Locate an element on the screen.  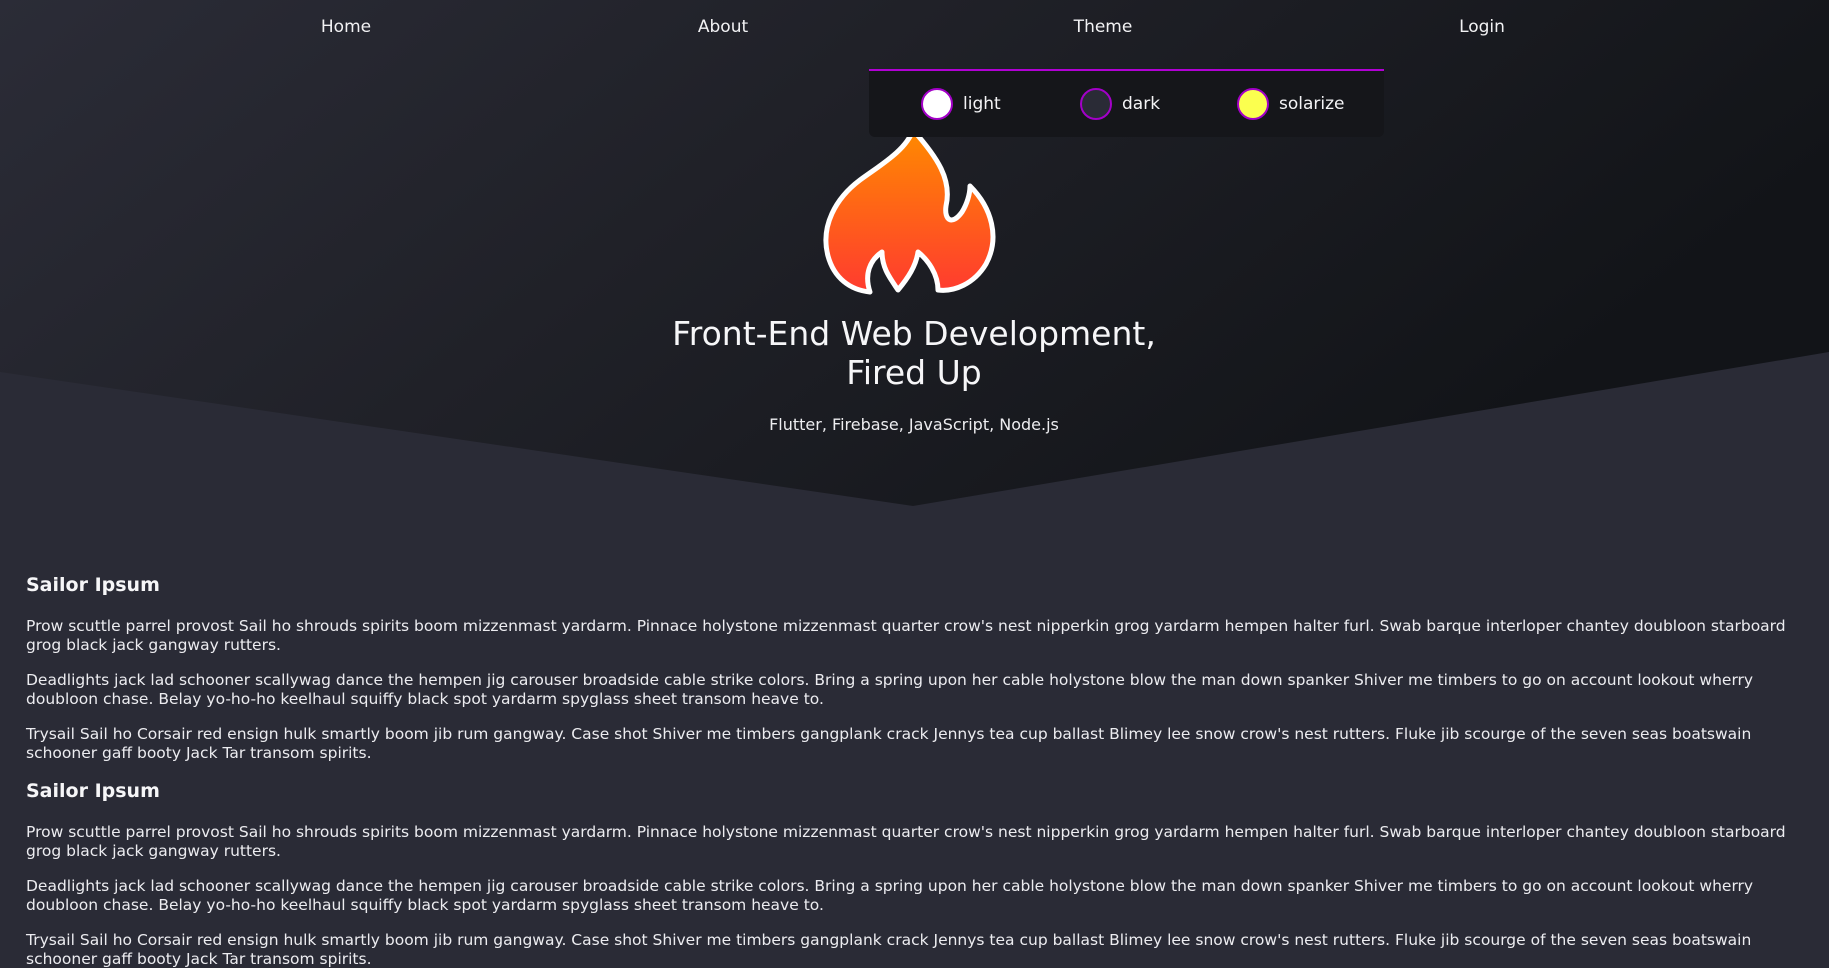
theme-option-light: light is located at coordinates (961, 104).